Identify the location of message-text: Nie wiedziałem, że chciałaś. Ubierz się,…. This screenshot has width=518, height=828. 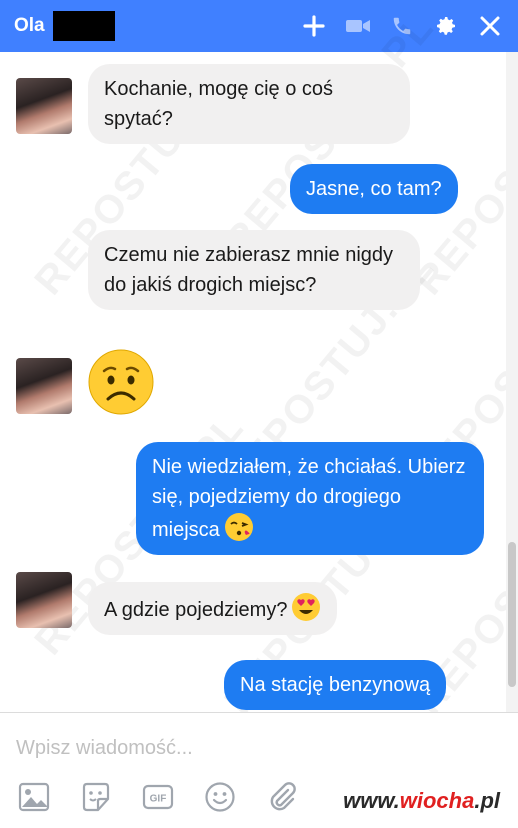
(309, 498).